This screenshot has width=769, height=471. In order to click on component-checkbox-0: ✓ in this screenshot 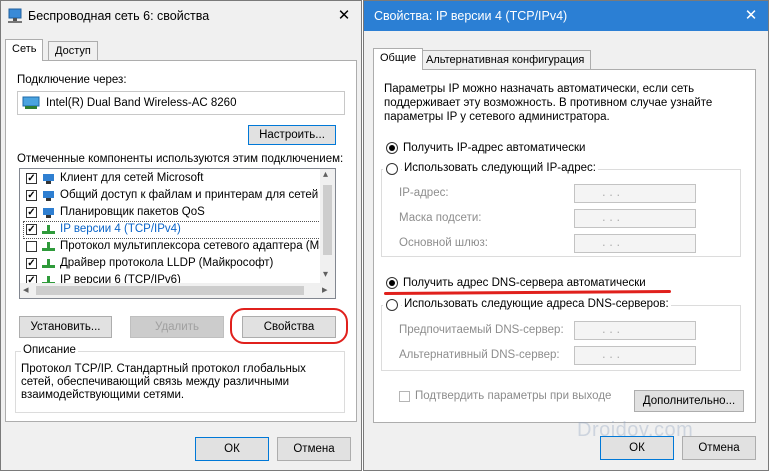, I will do `click(31, 178)`.